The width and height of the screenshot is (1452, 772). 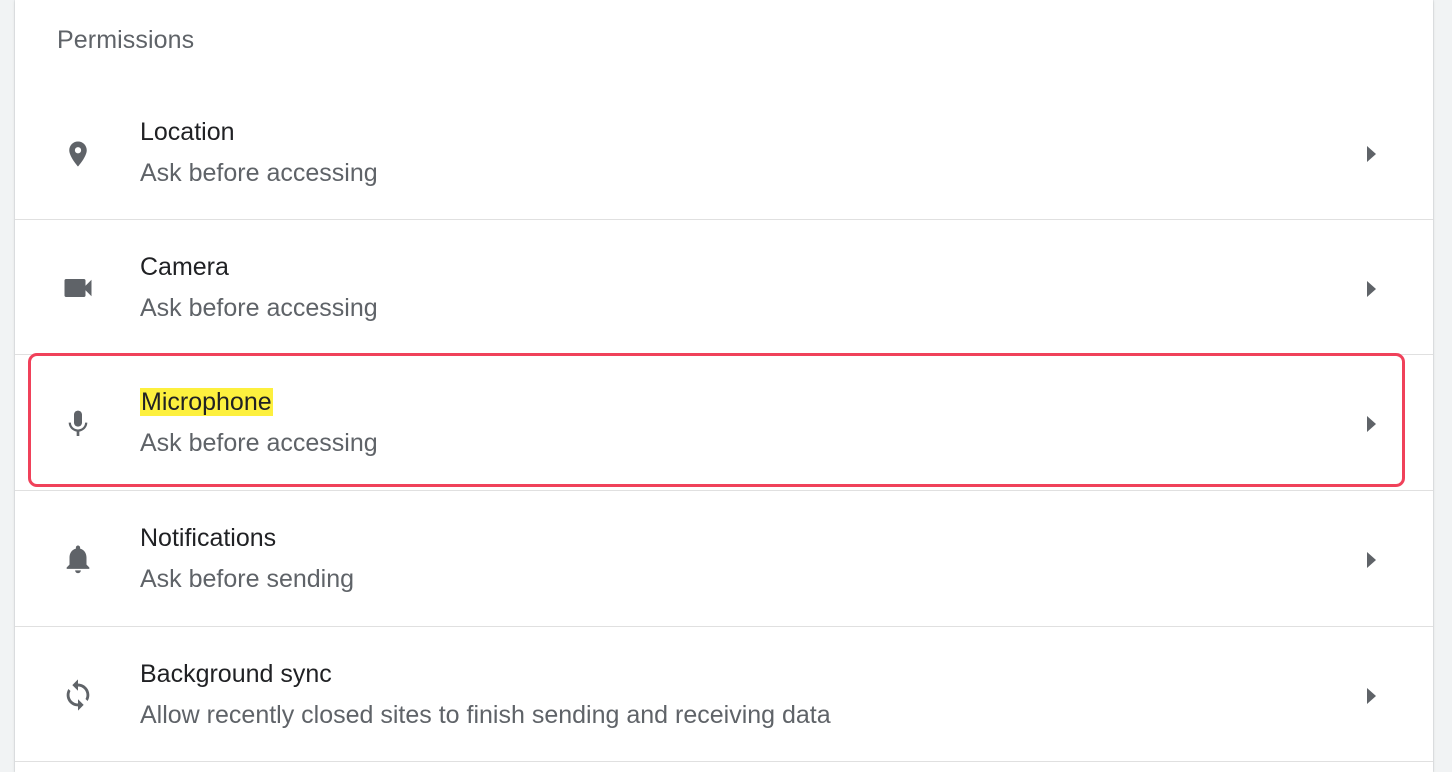 What do you see at coordinates (126, 40) in the screenshot?
I see `section-title: Permissions` at bounding box center [126, 40].